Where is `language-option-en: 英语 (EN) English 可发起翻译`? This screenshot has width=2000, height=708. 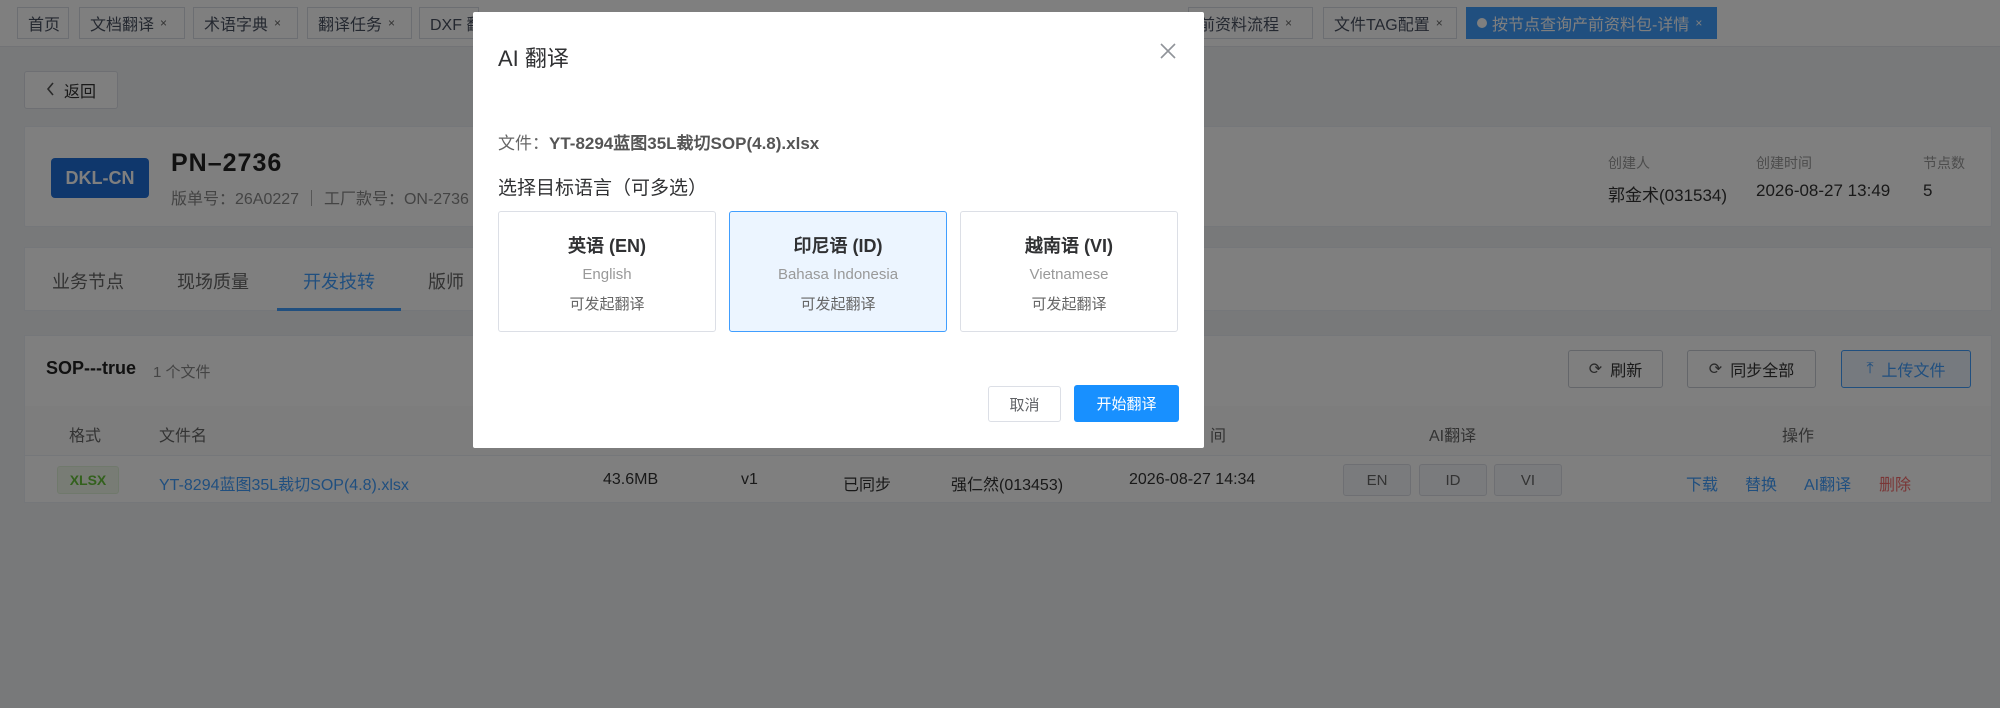 language-option-en: 英语 (EN) English 可发起翻译 is located at coordinates (607, 271).